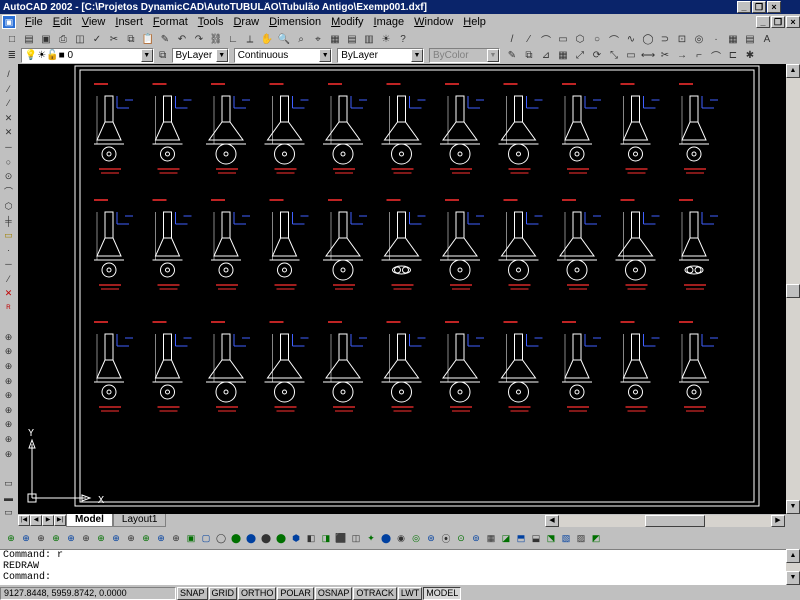 The height and width of the screenshot is (600, 800). What do you see at coordinates (546, 39) in the screenshot?
I see `tb-draw-top-tool-icon: ⌒` at bounding box center [546, 39].